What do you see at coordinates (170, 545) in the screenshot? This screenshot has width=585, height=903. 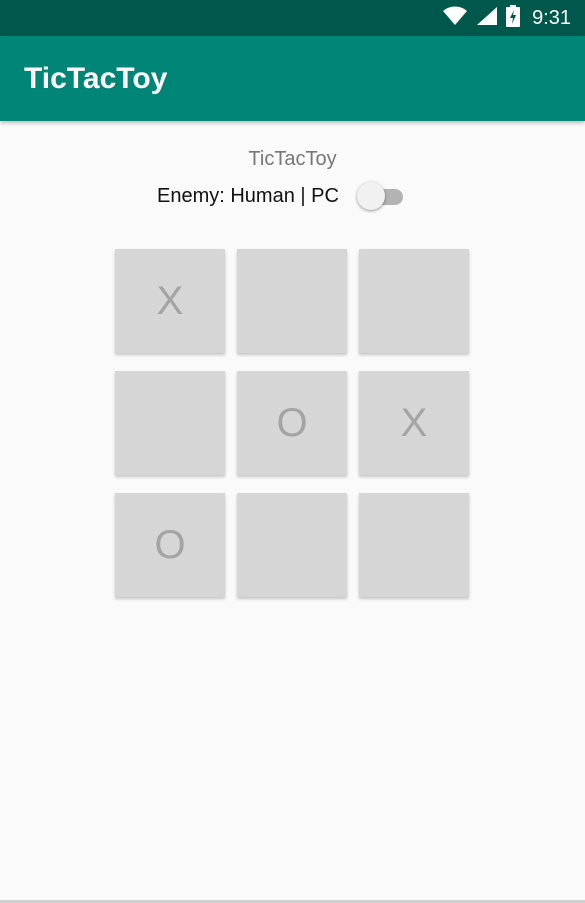 I see `board-cell-2-0: O` at bounding box center [170, 545].